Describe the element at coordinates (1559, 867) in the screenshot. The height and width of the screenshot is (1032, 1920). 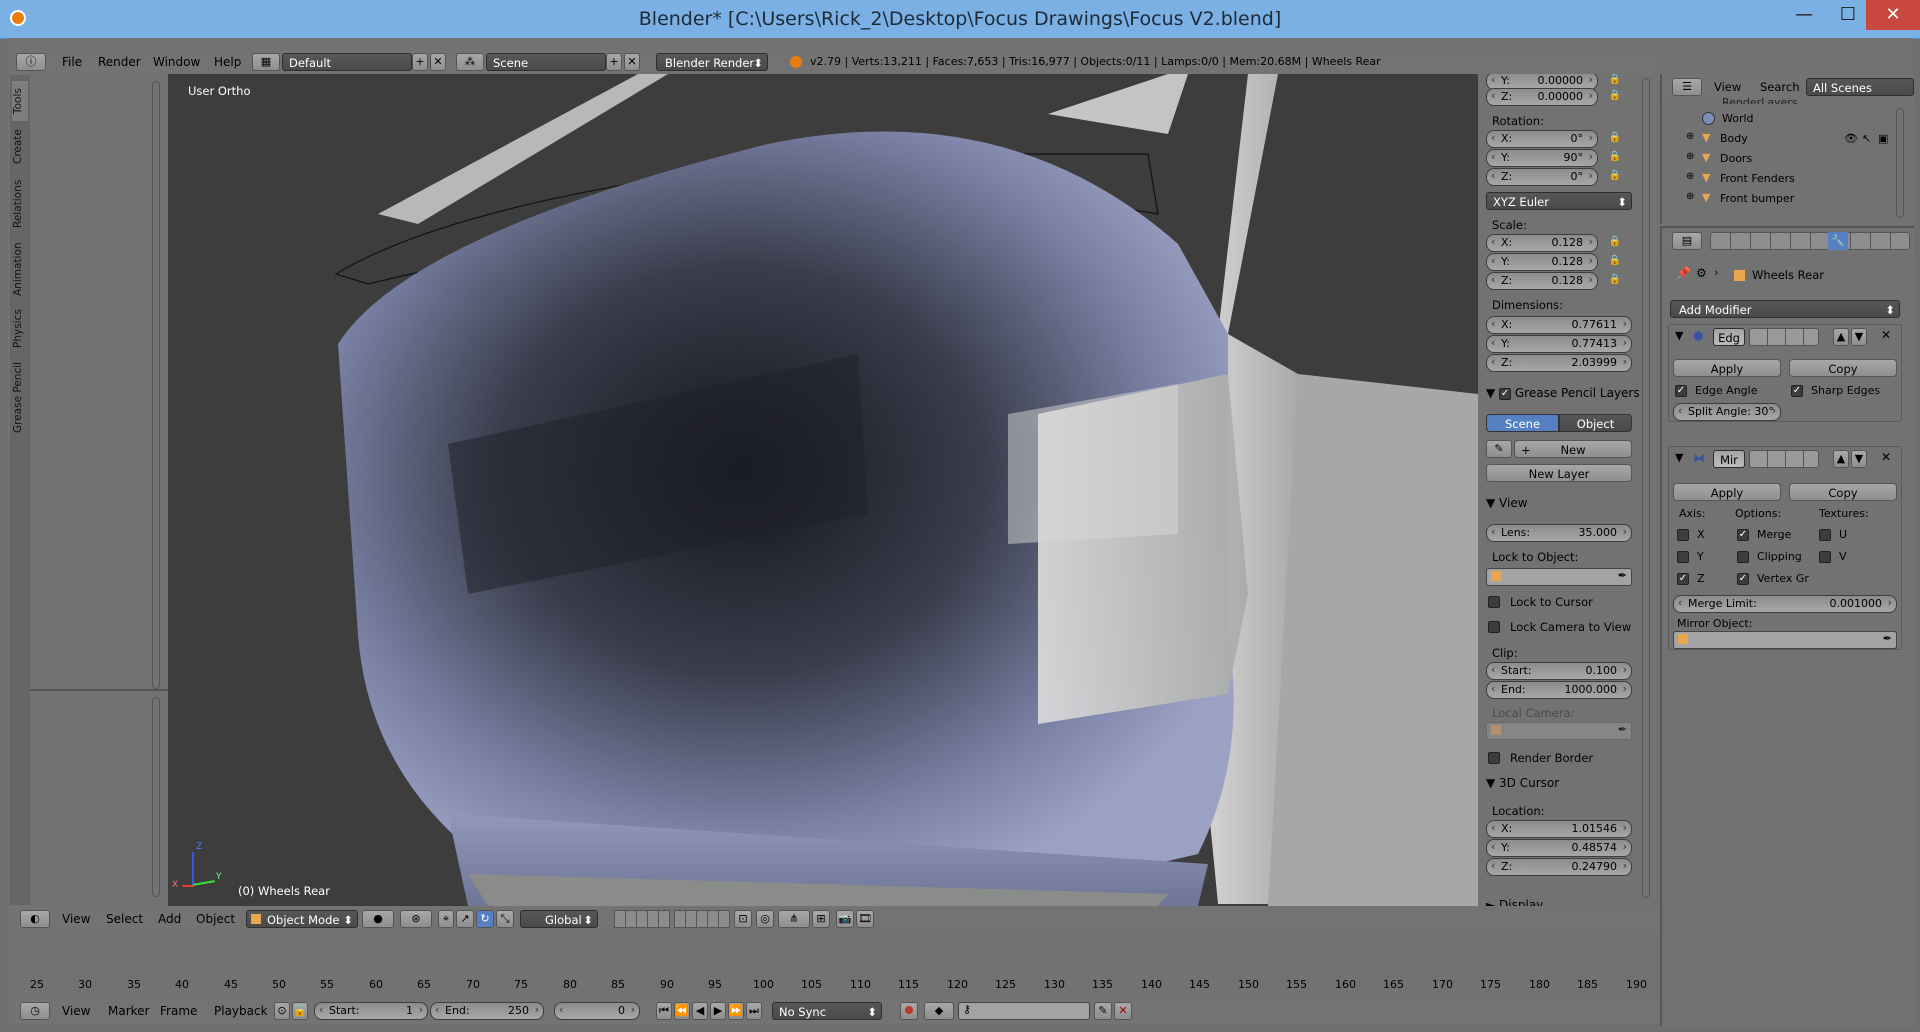
I see `cursor-z-field: Z: 0.24790` at that location.